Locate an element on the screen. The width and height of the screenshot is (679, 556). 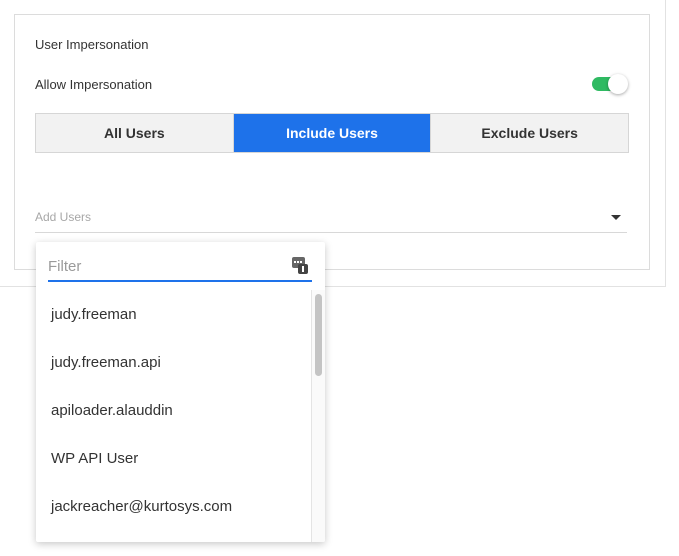
list-scrollbar is located at coordinates (318, 416).